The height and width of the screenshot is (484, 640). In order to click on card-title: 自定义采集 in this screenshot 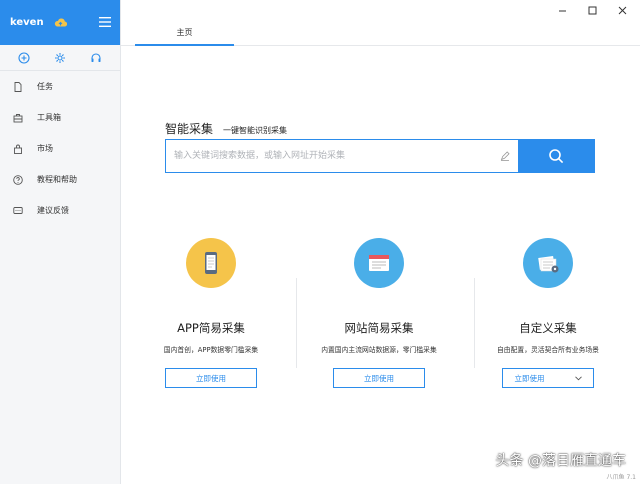, I will do `click(548, 328)`.